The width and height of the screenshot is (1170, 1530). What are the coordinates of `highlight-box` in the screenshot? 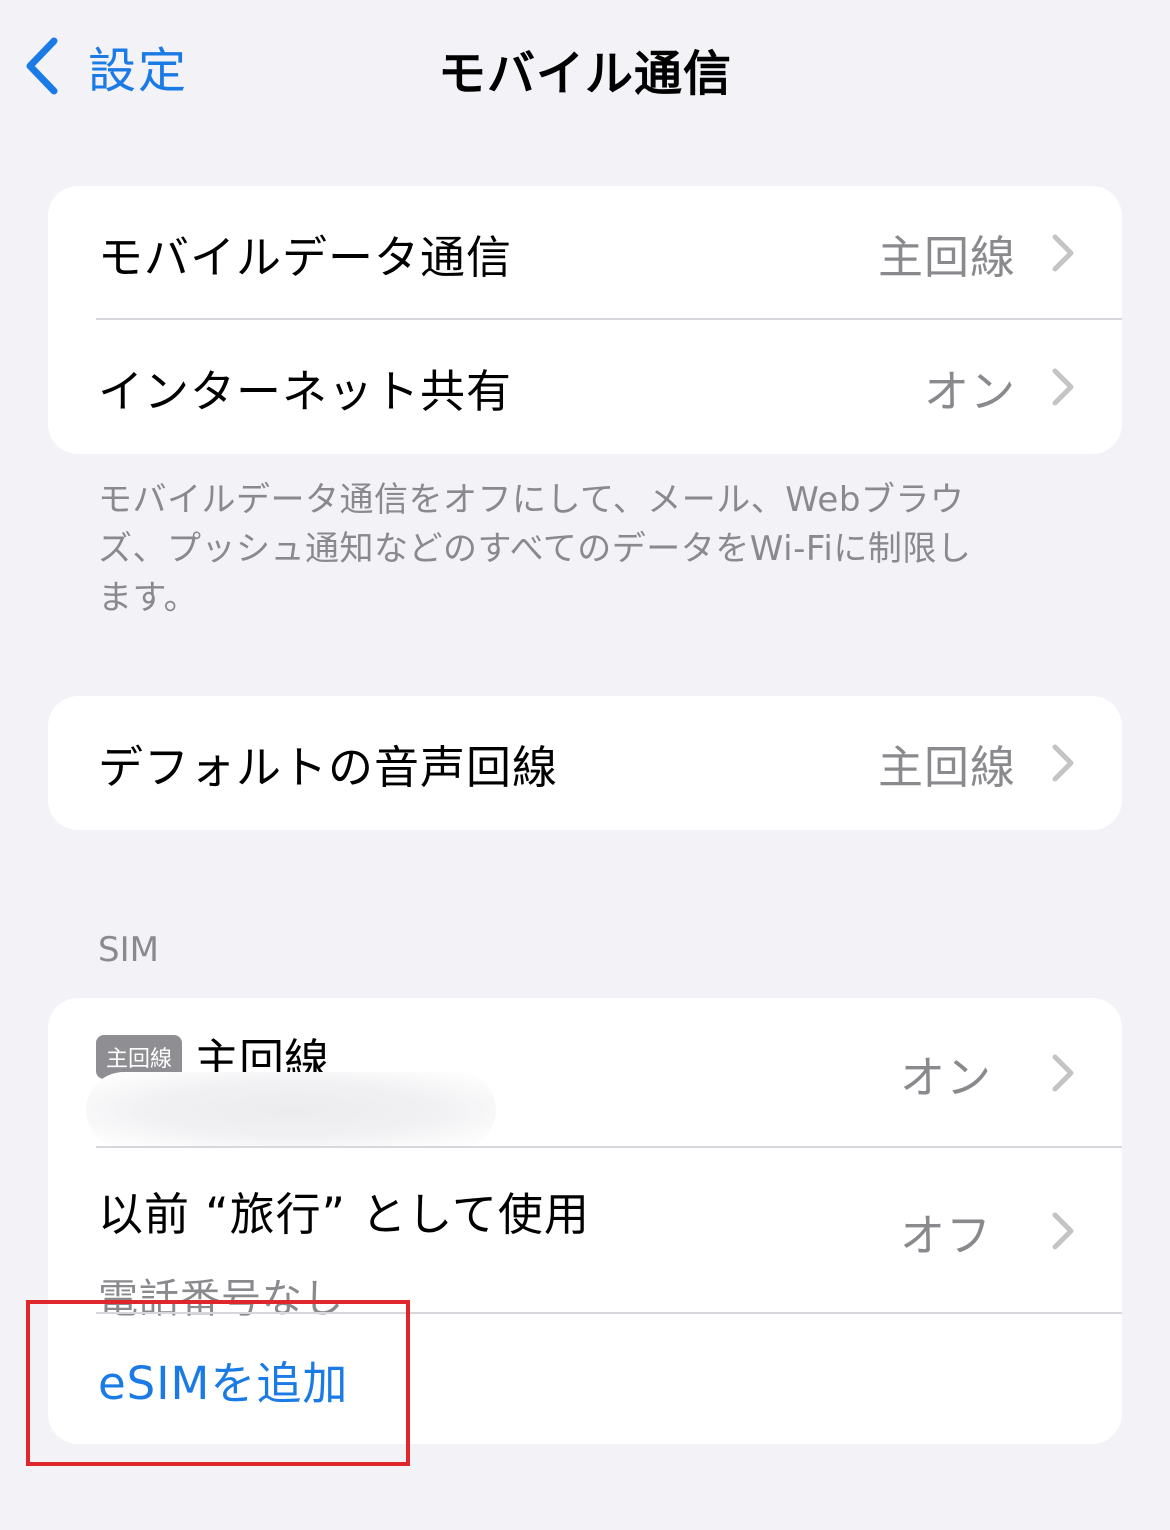 It's located at (218, 1383).